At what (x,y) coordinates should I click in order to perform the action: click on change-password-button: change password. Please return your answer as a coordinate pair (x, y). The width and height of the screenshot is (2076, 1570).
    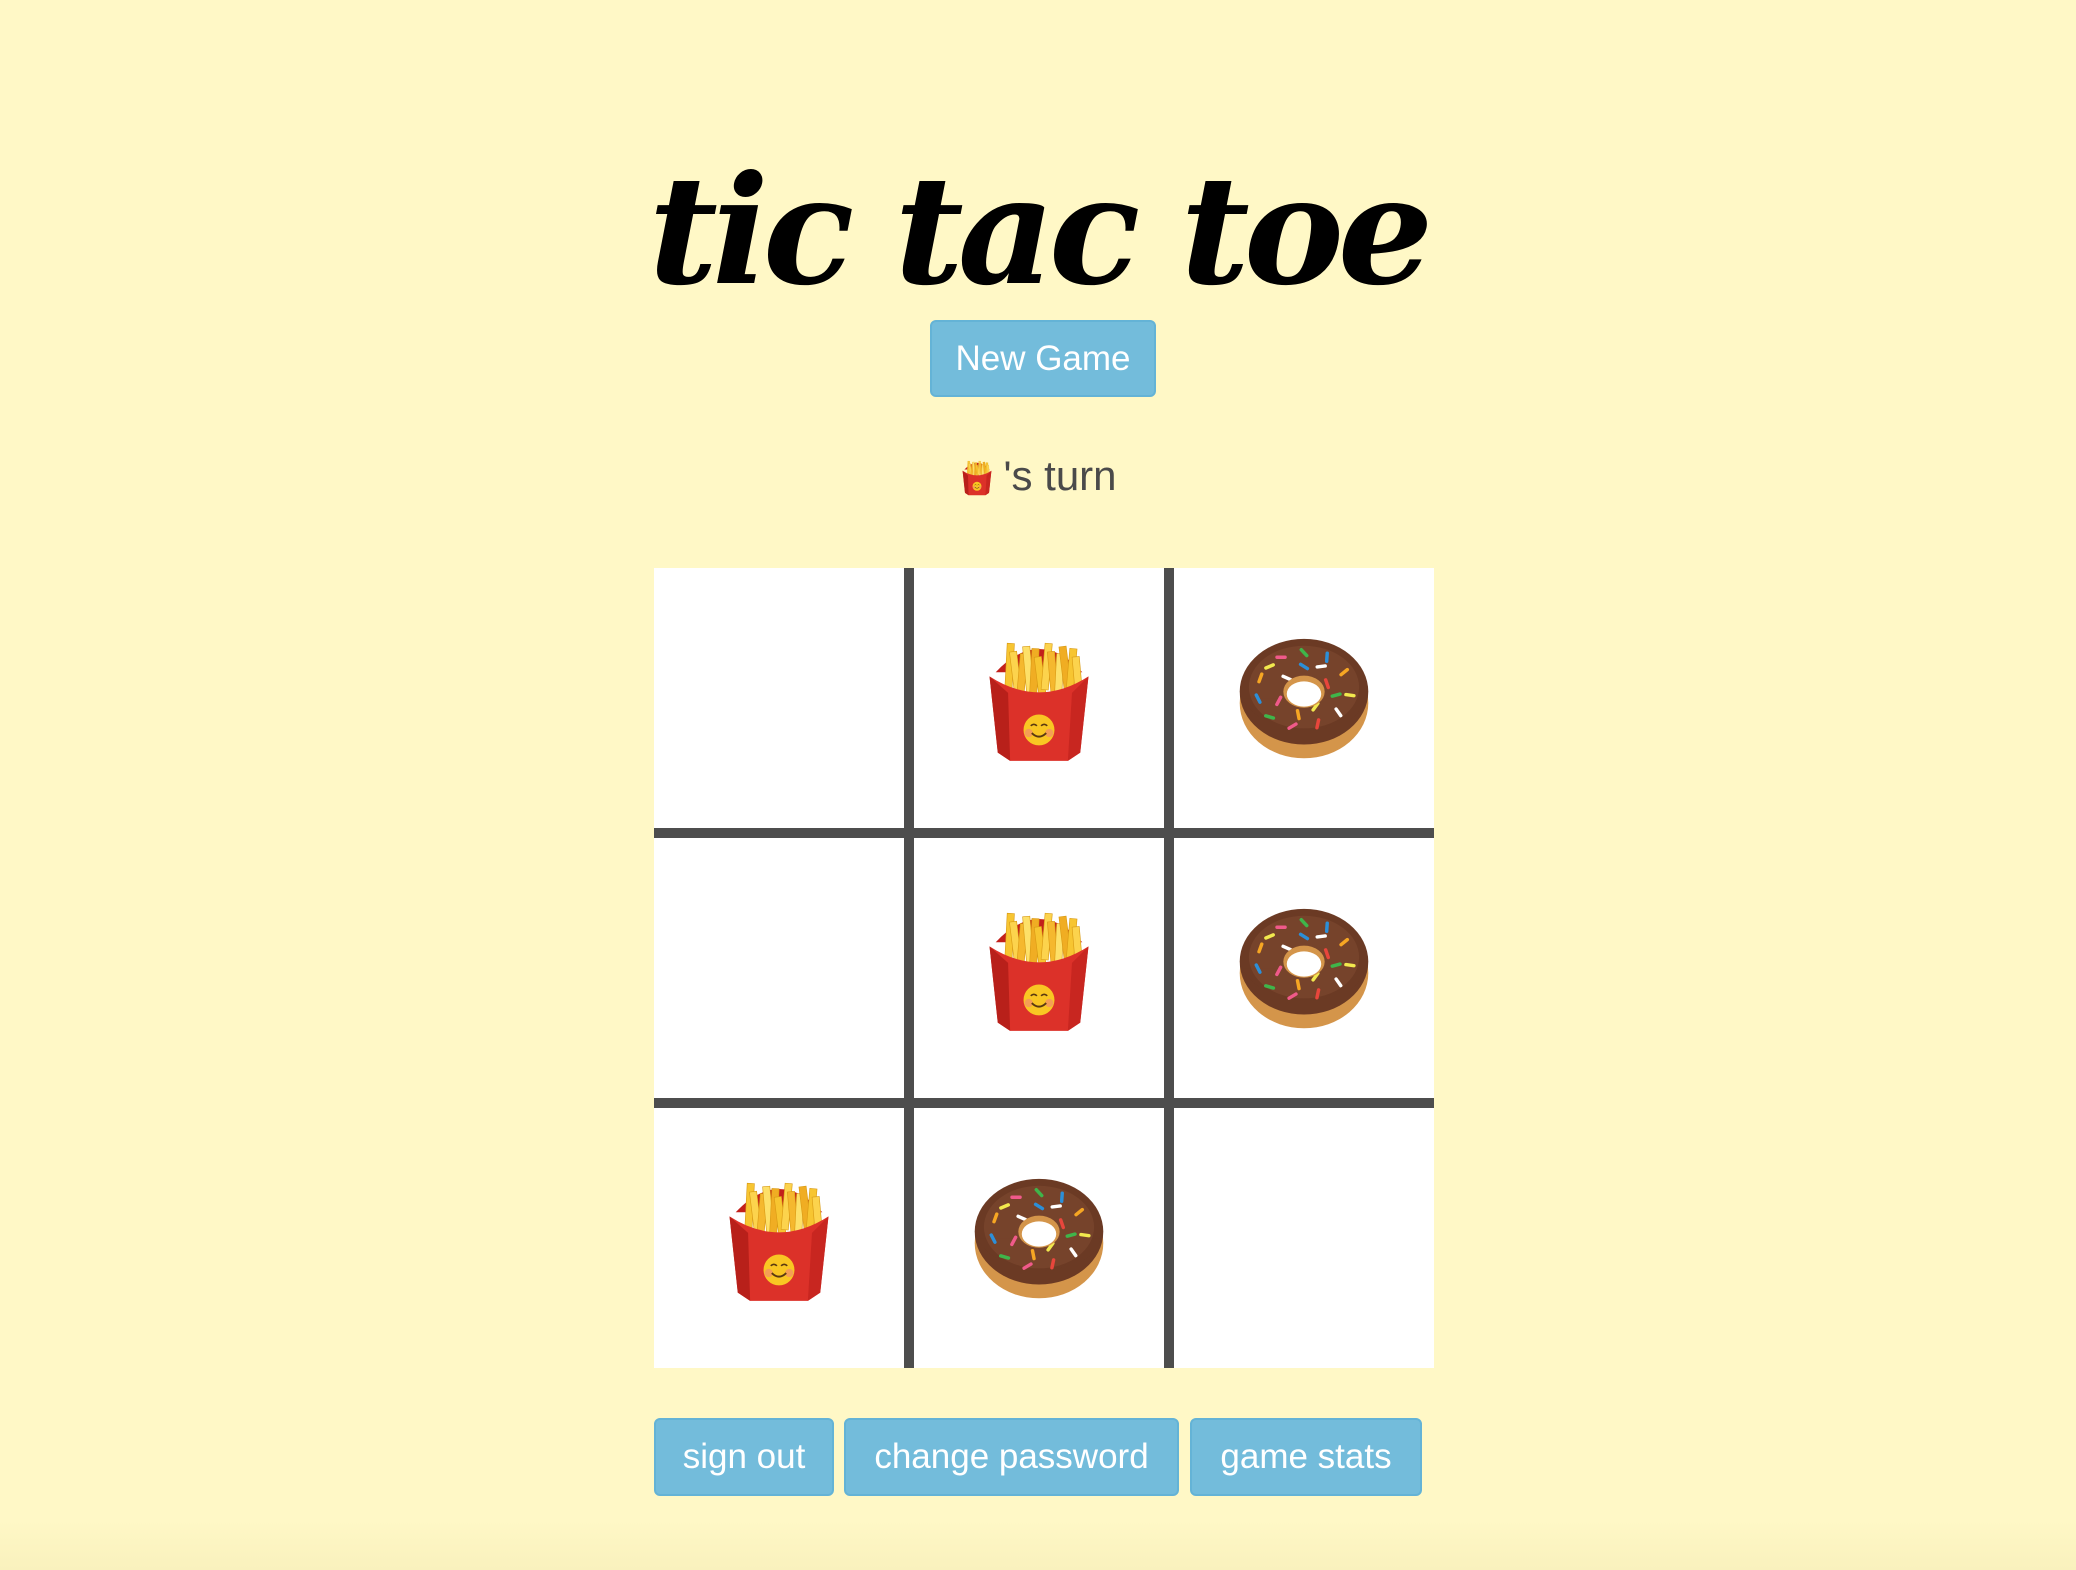
    Looking at the image, I should click on (1011, 1457).